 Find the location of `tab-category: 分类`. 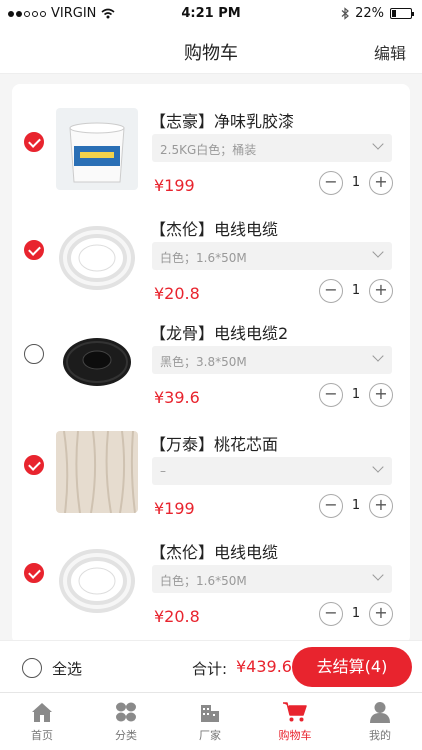

tab-category: 分类 is located at coordinates (126, 722).